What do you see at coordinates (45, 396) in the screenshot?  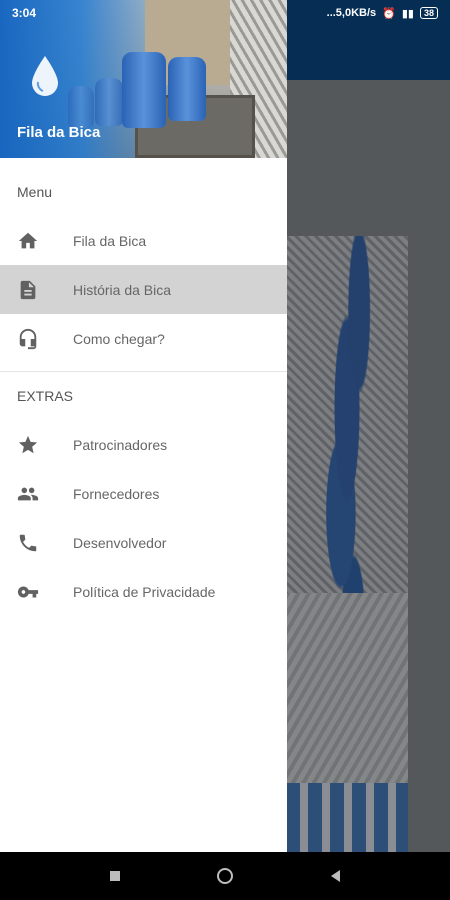 I see `section-label-extras: EXTRAS` at bounding box center [45, 396].